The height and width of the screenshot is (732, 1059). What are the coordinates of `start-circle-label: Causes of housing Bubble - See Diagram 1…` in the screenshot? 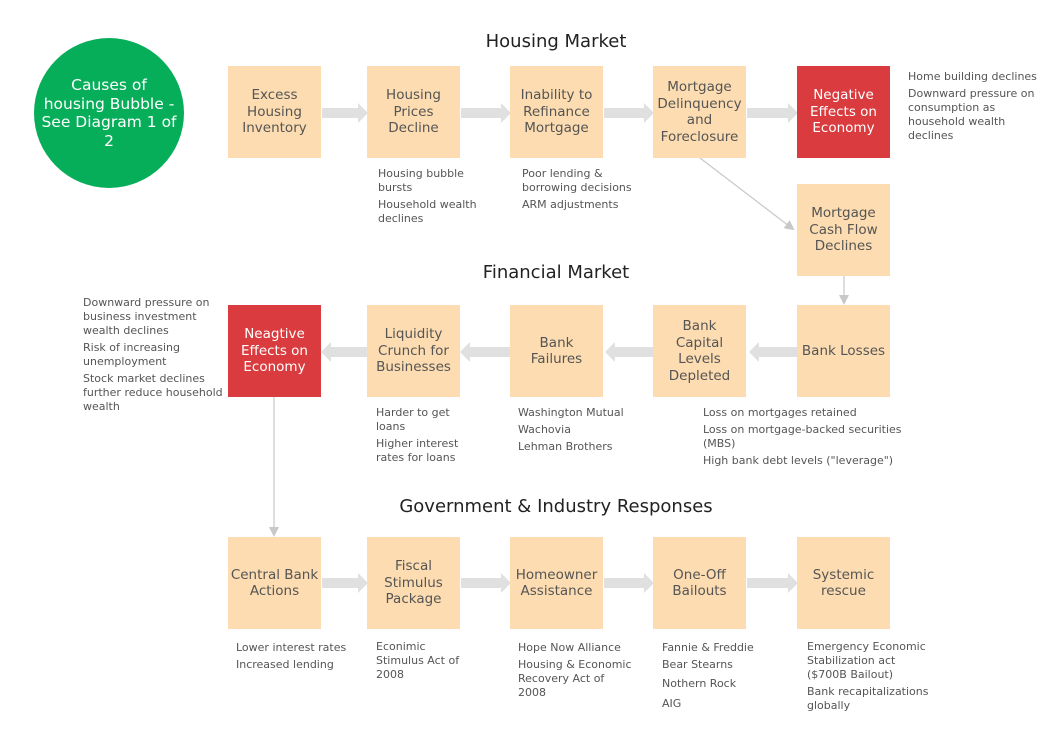 It's located at (109, 113).